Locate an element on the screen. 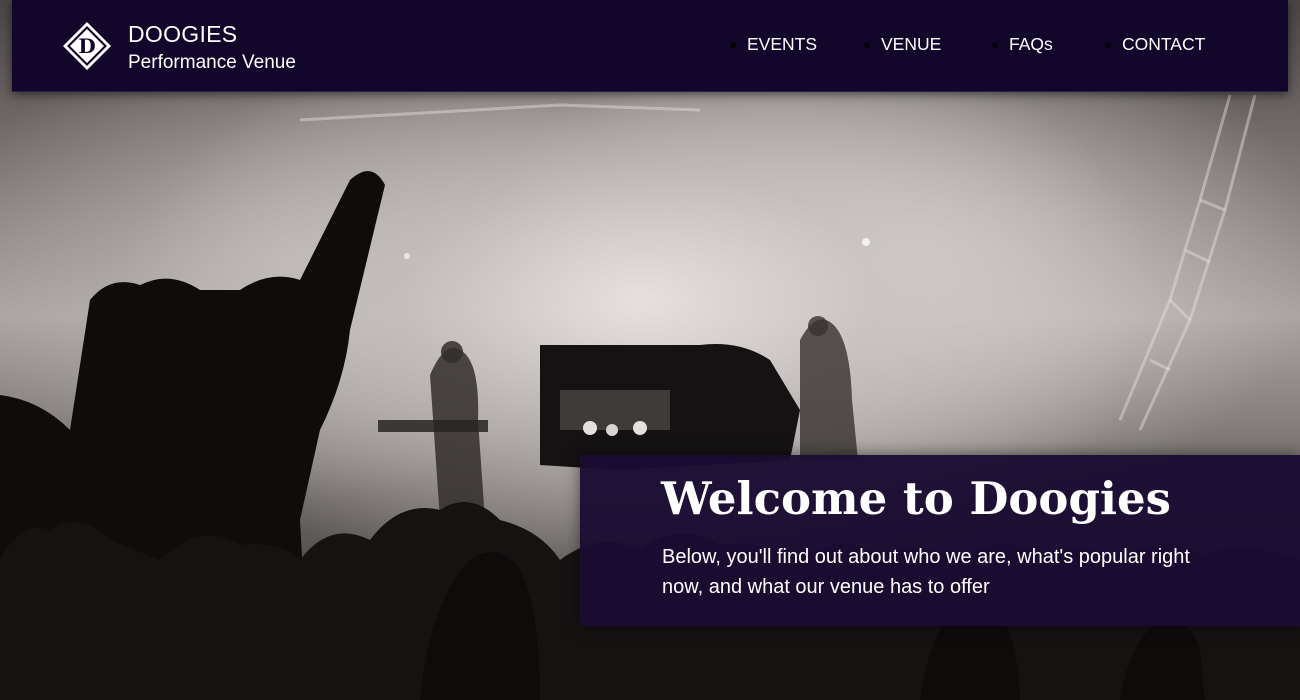 The image size is (1300, 700). logo-icon: D is located at coordinates (87, 46).